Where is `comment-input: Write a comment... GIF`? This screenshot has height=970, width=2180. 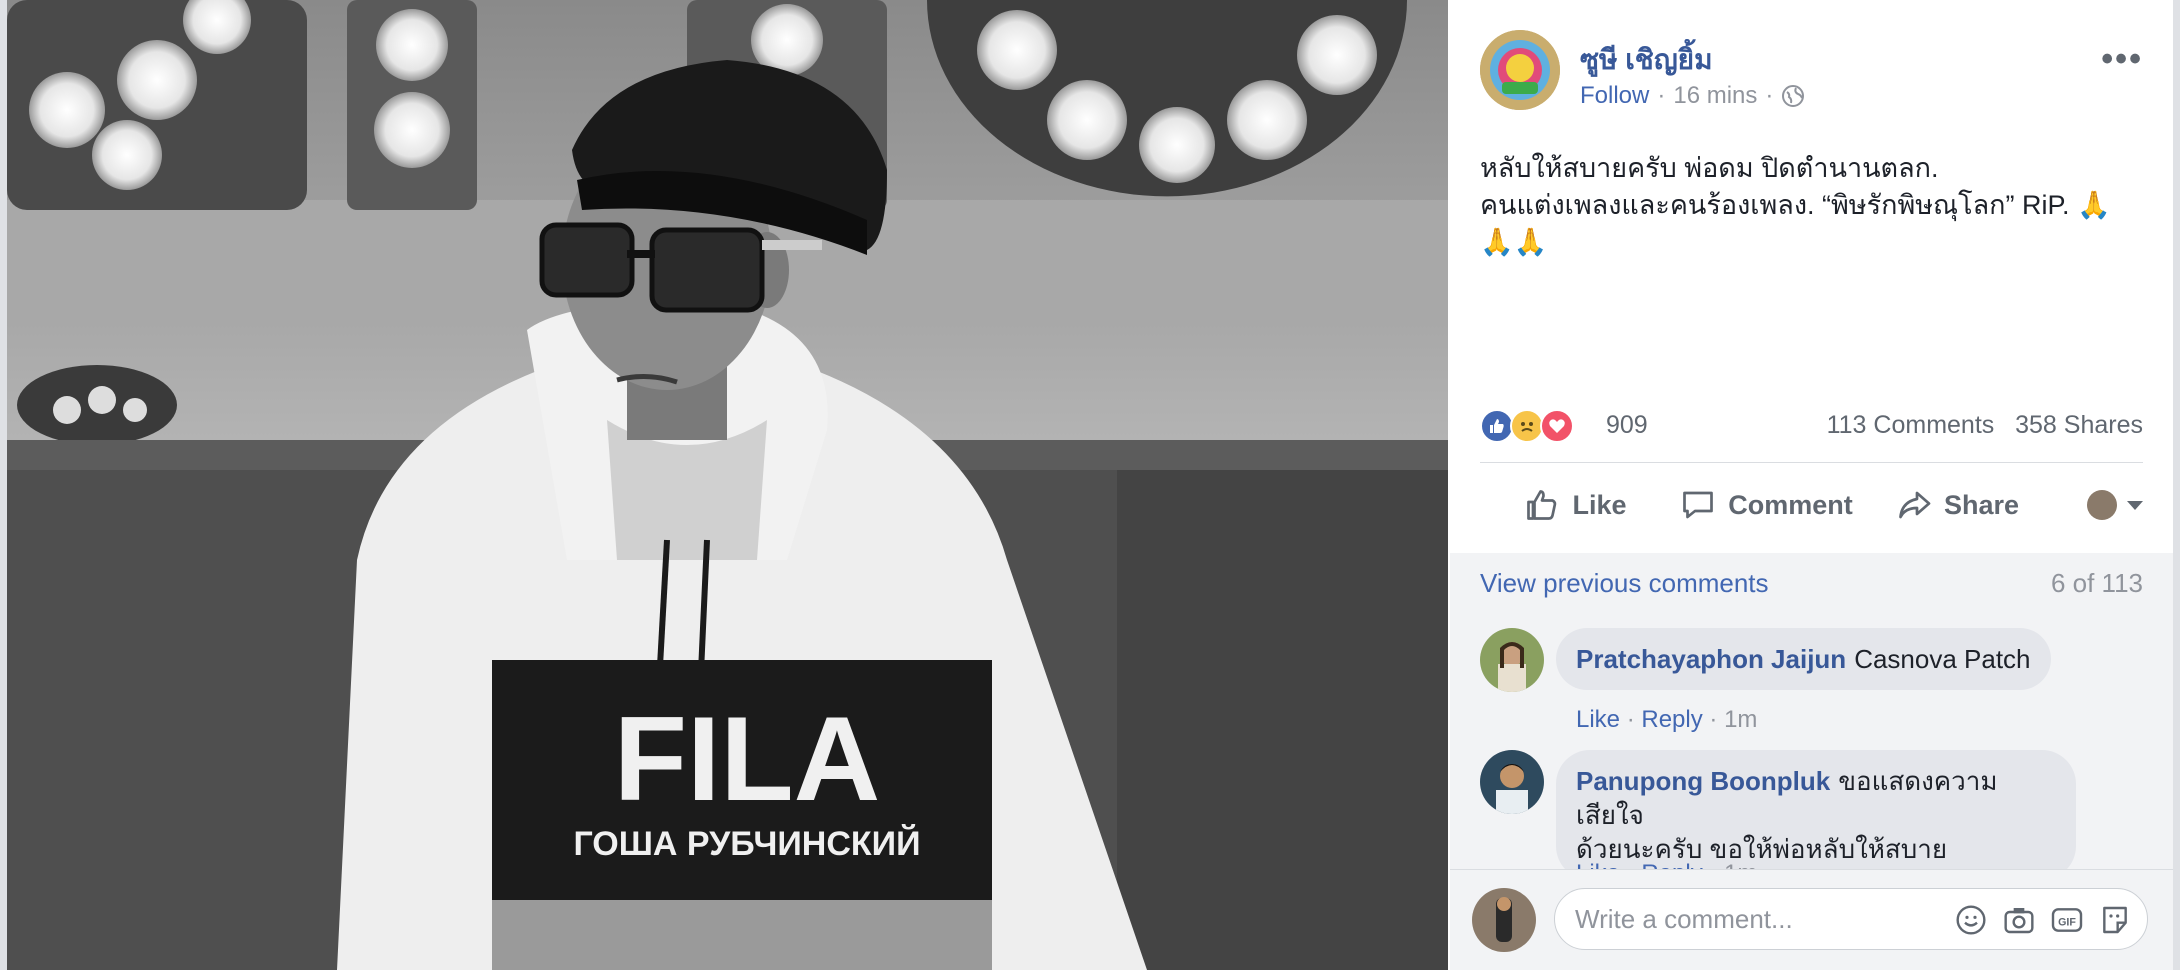
comment-input: Write a comment... GIF is located at coordinates (1851, 919).